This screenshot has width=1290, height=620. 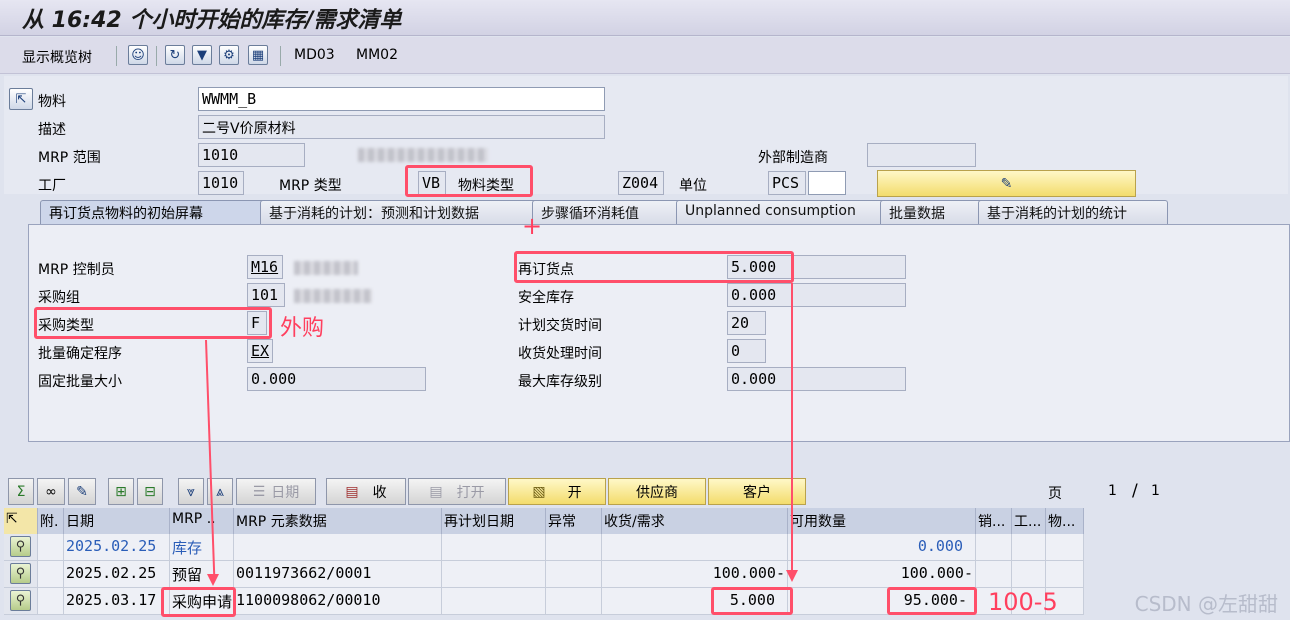 I want to click on open-button-label: 打开, so click(x=470, y=492).